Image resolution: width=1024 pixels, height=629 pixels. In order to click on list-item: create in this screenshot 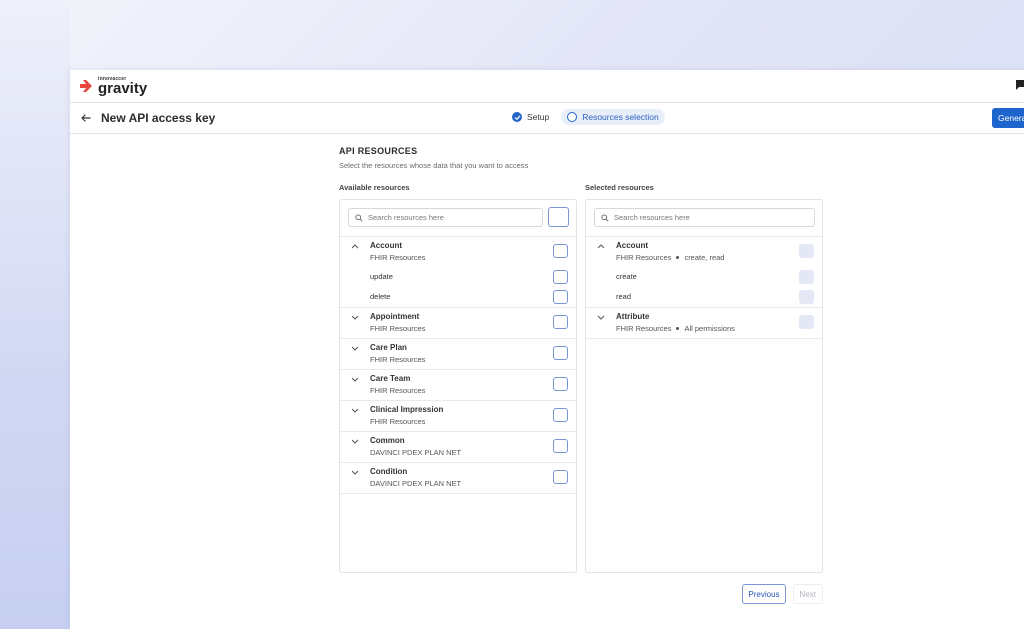, I will do `click(704, 277)`.